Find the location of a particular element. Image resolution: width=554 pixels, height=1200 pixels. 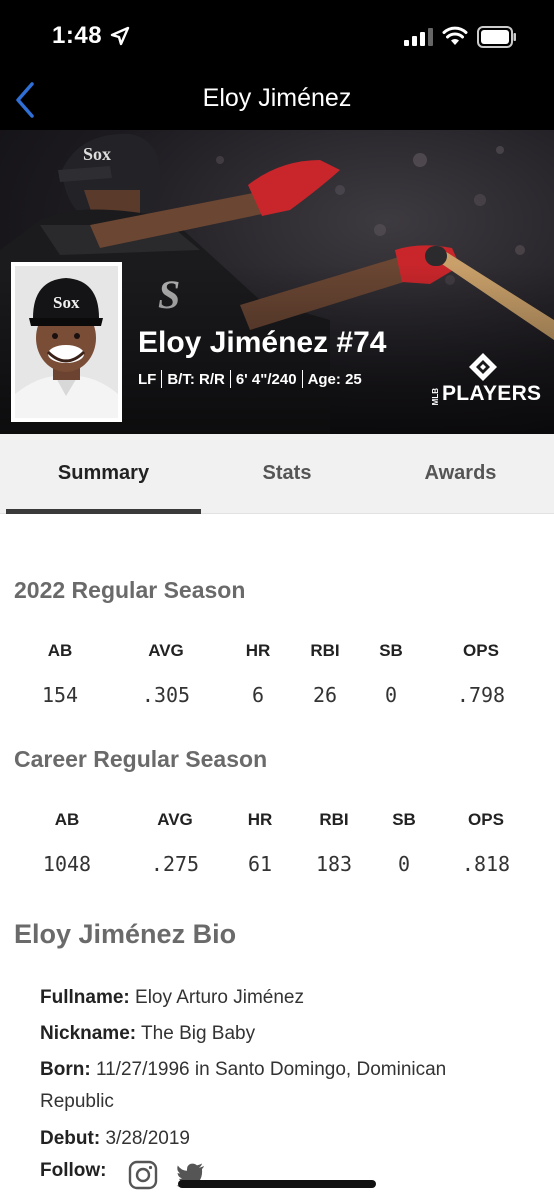

player-age: Age: 25 is located at coordinates (334, 379).